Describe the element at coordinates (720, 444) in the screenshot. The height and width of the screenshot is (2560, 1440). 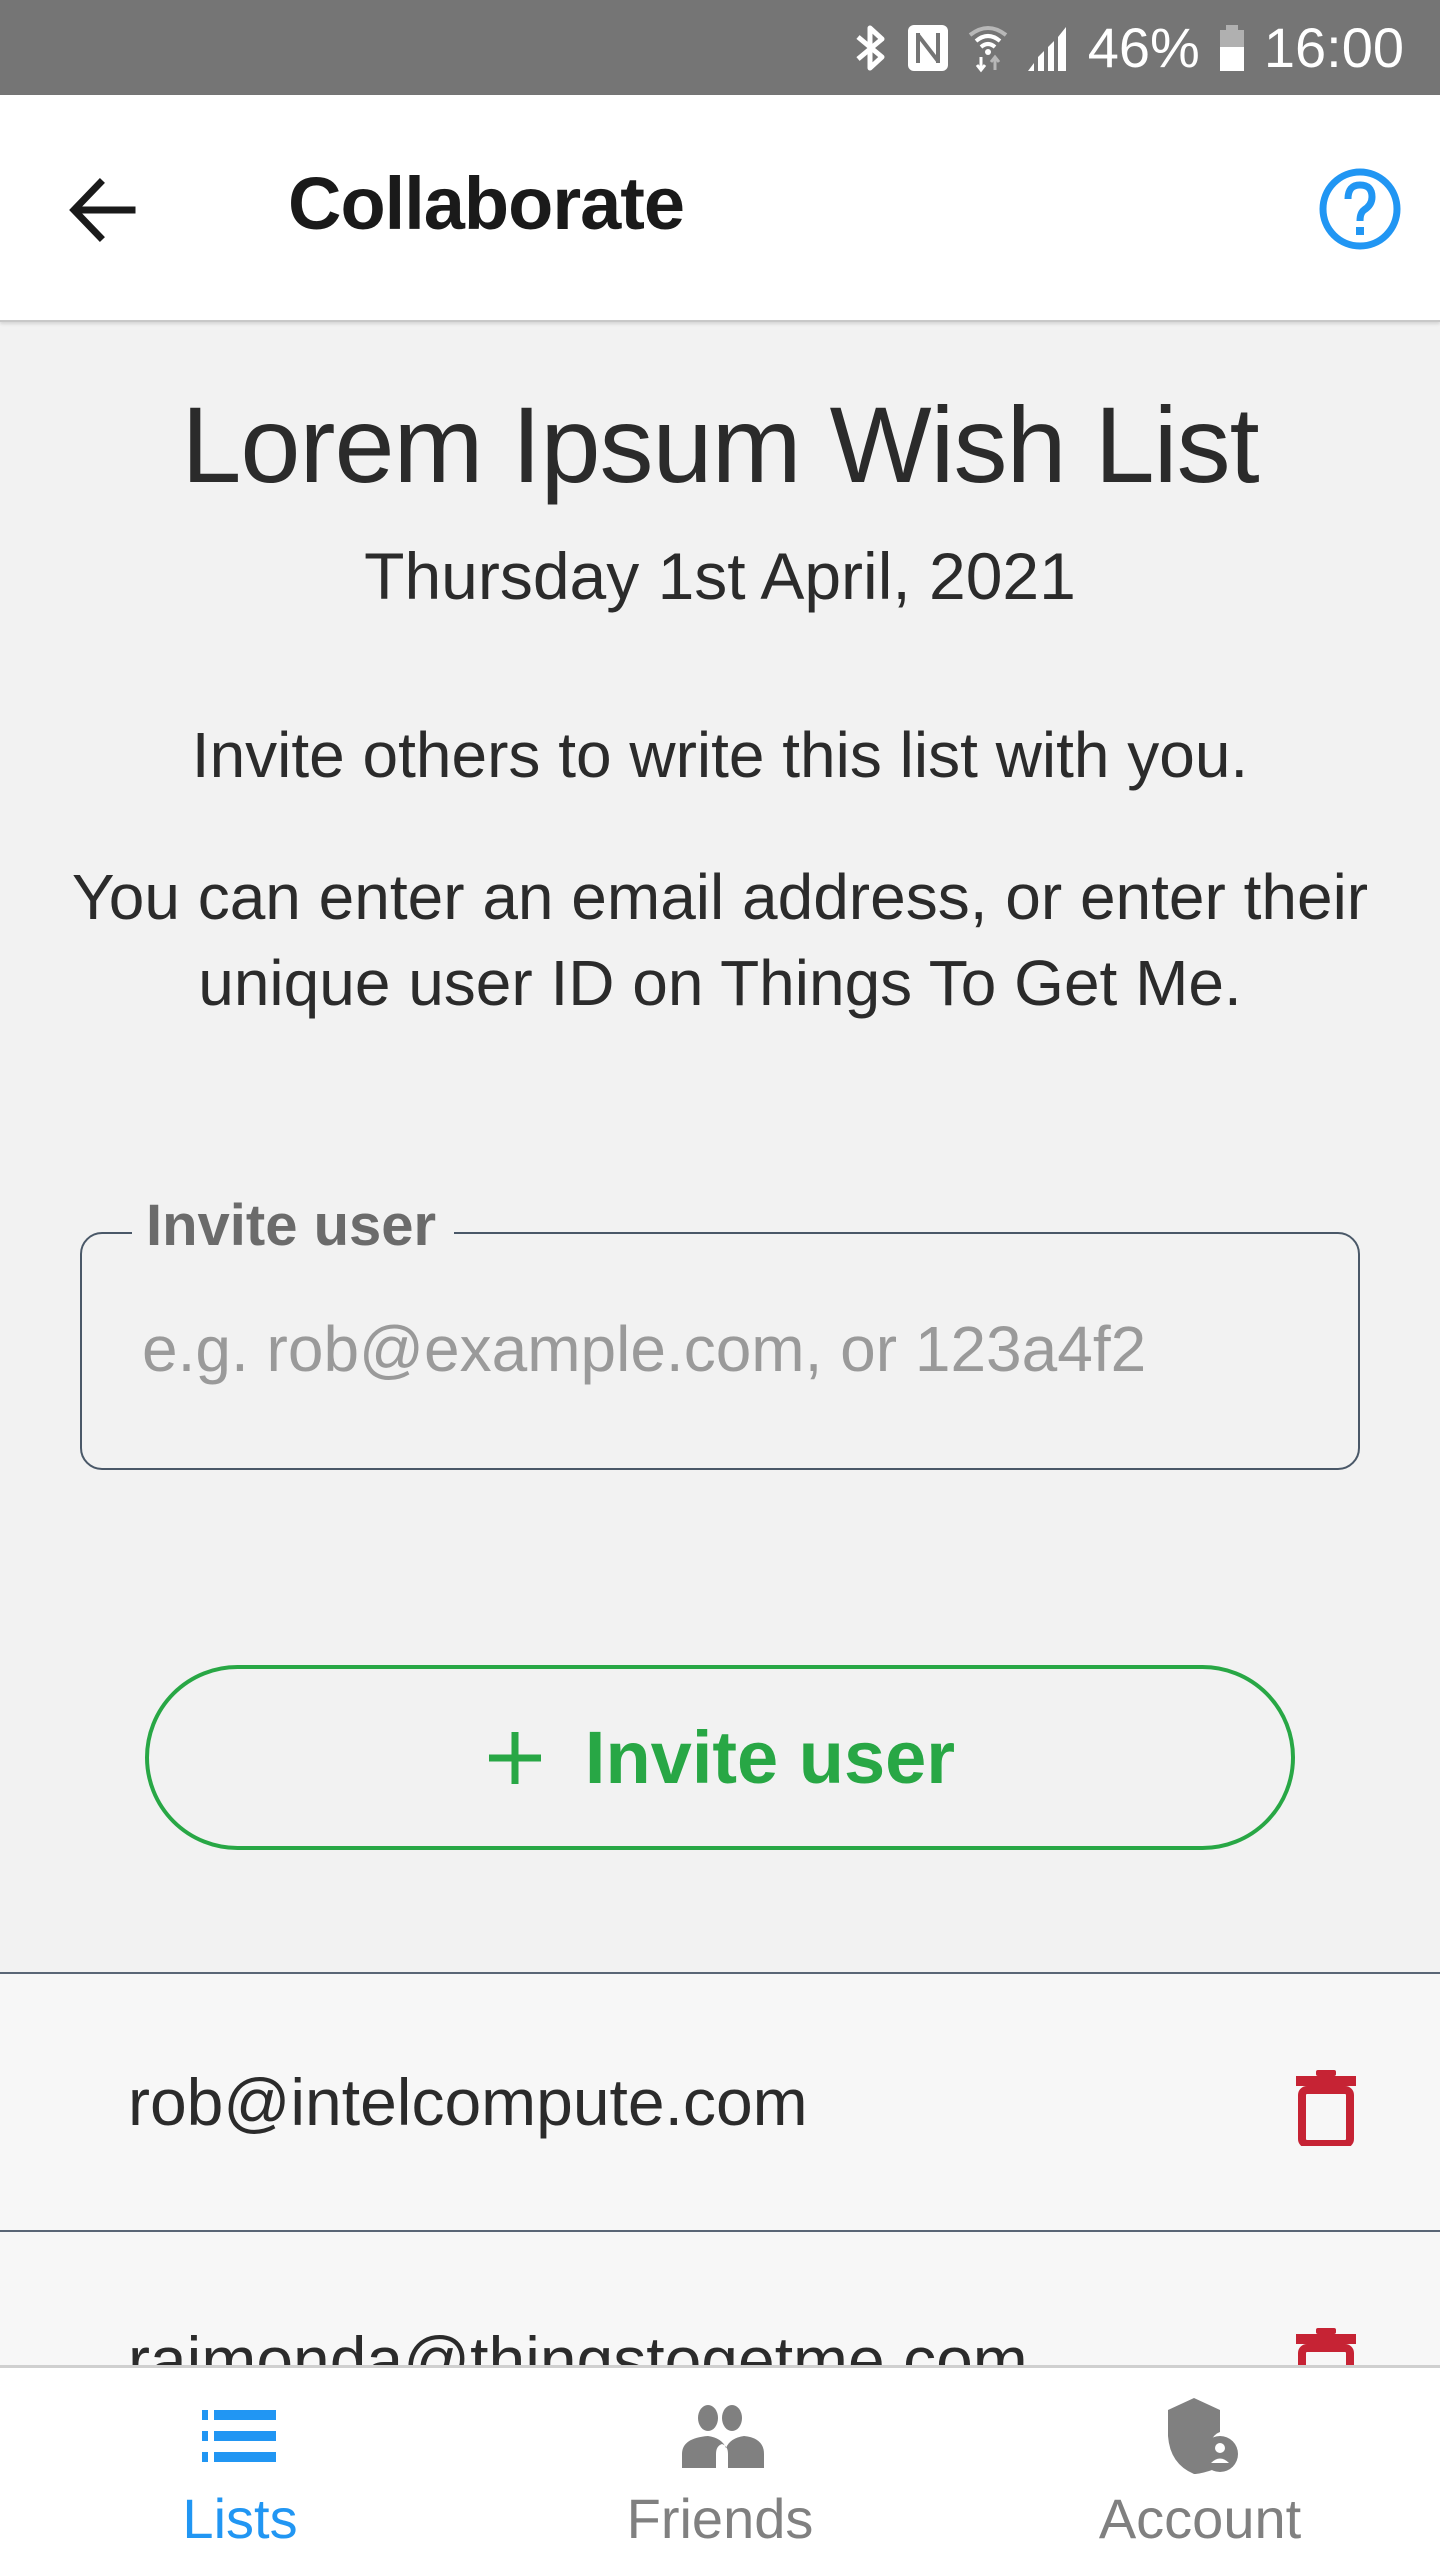
I see `list-title: Lorem Ipsum Wish List` at that location.